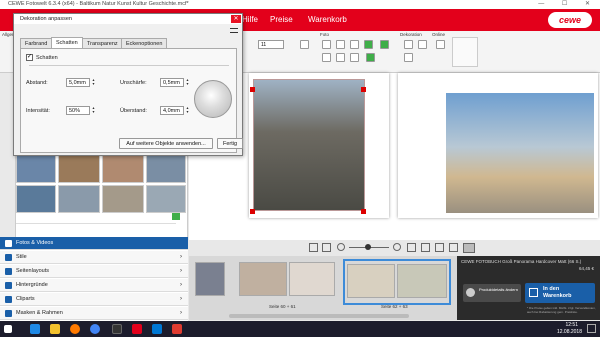 The width and height of the screenshot is (600, 337). What do you see at coordinates (94, 313) in the screenshot?
I see `nav-masks-frames: Masken & Rahmen ›` at bounding box center [94, 313].